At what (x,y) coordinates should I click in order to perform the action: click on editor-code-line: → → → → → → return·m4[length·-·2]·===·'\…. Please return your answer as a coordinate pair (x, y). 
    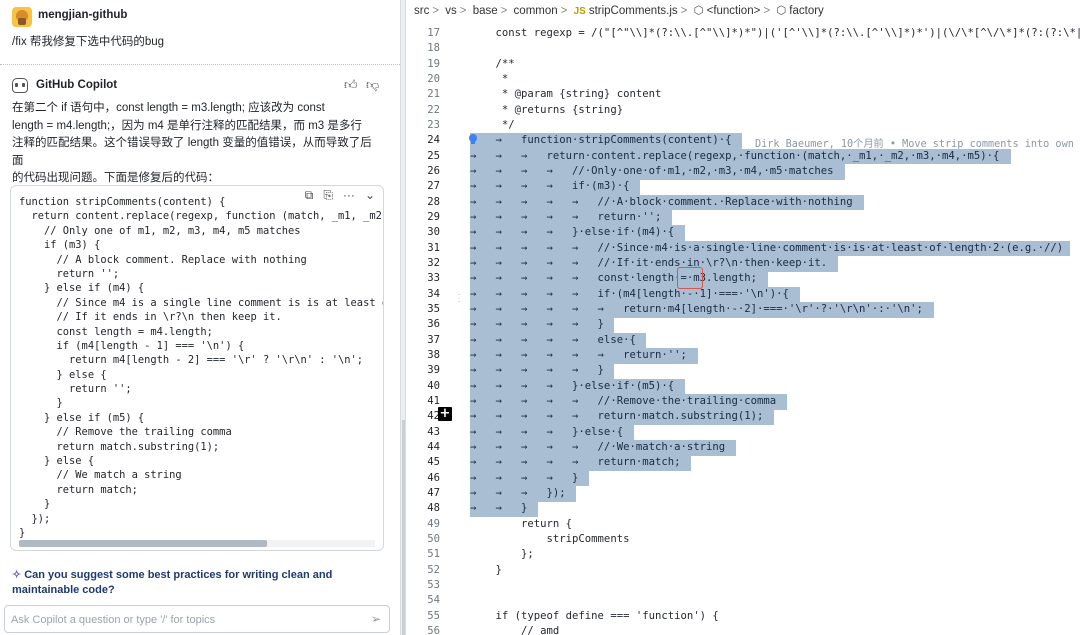
    Looking at the image, I should click on (696, 310).